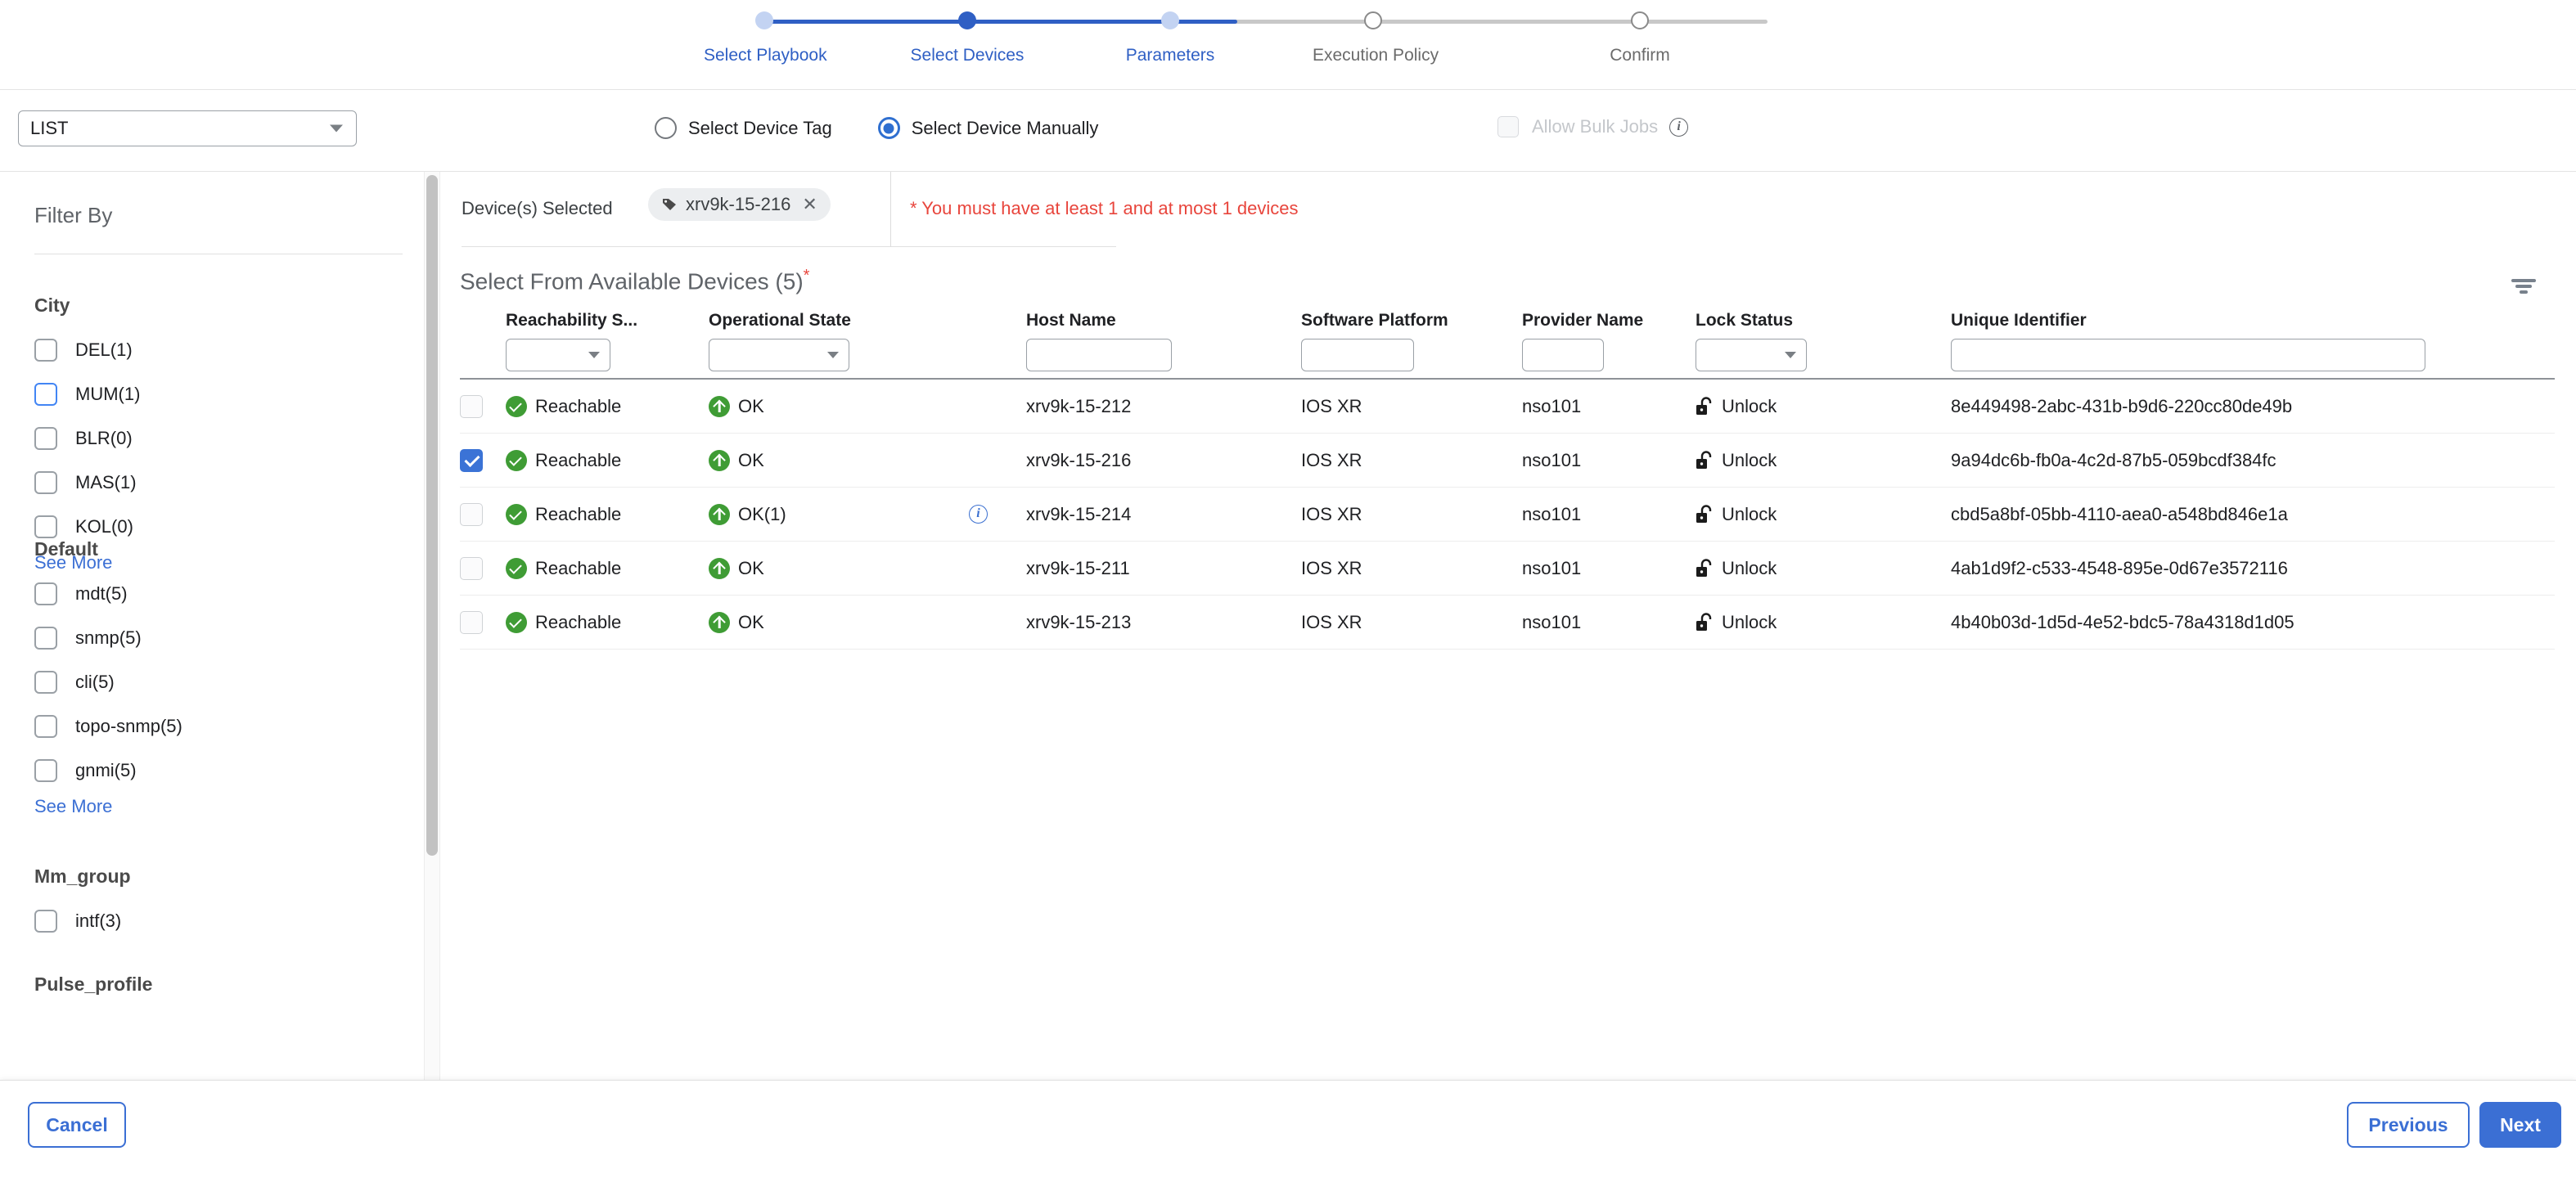 The image size is (2576, 1178). I want to click on filter-select-lock-status, so click(1752, 355).